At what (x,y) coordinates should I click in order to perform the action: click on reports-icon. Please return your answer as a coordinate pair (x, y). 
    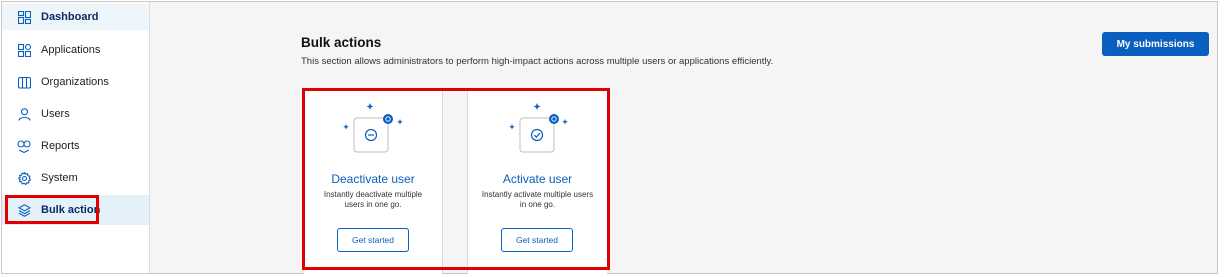
    Looking at the image, I should click on (24, 146).